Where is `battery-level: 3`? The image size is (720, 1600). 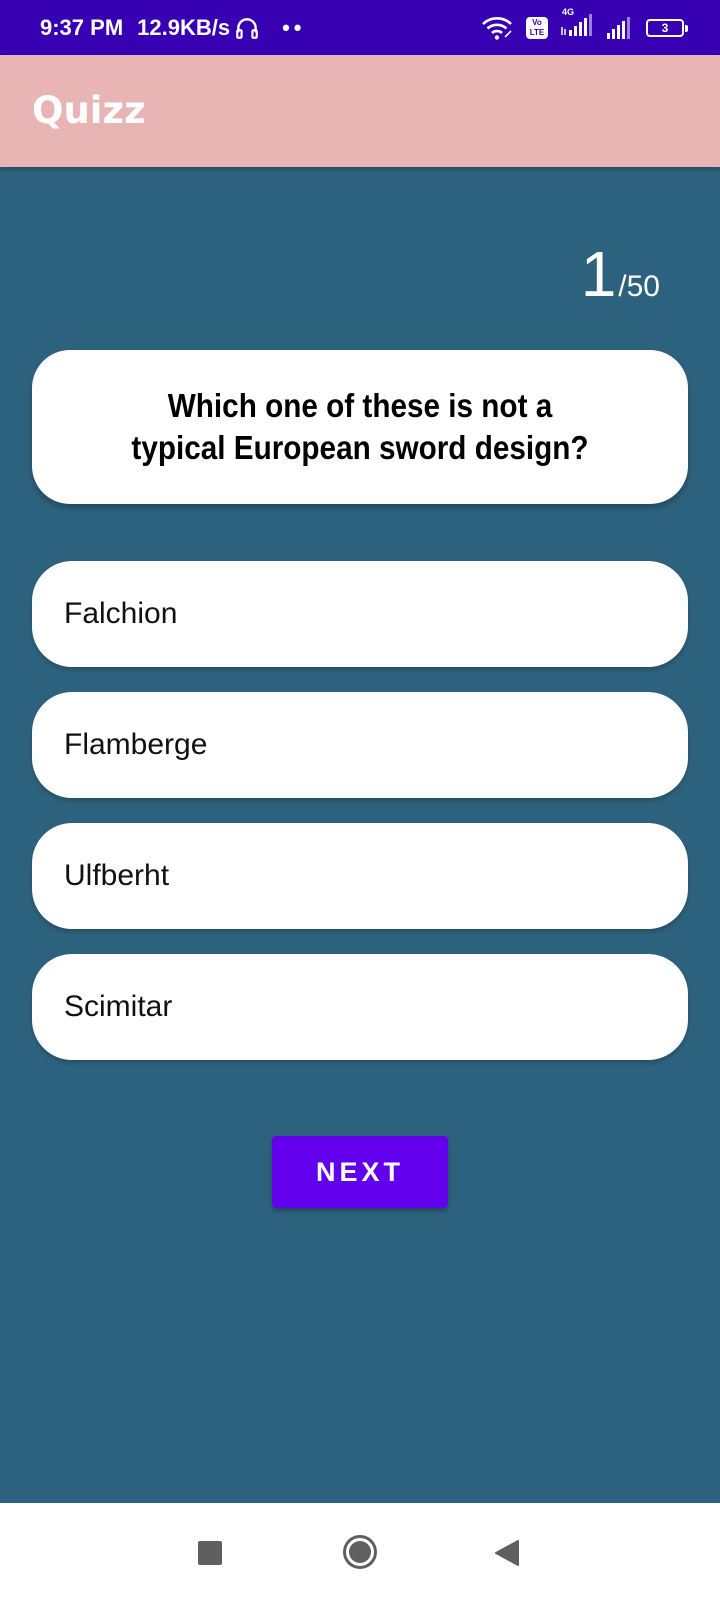 battery-level: 3 is located at coordinates (665, 27).